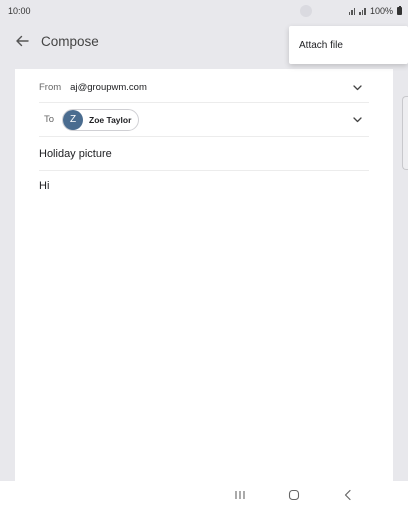 The height and width of the screenshot is (509, 408). I want to click on subject-text: Holiday picture, so click(75, 153).